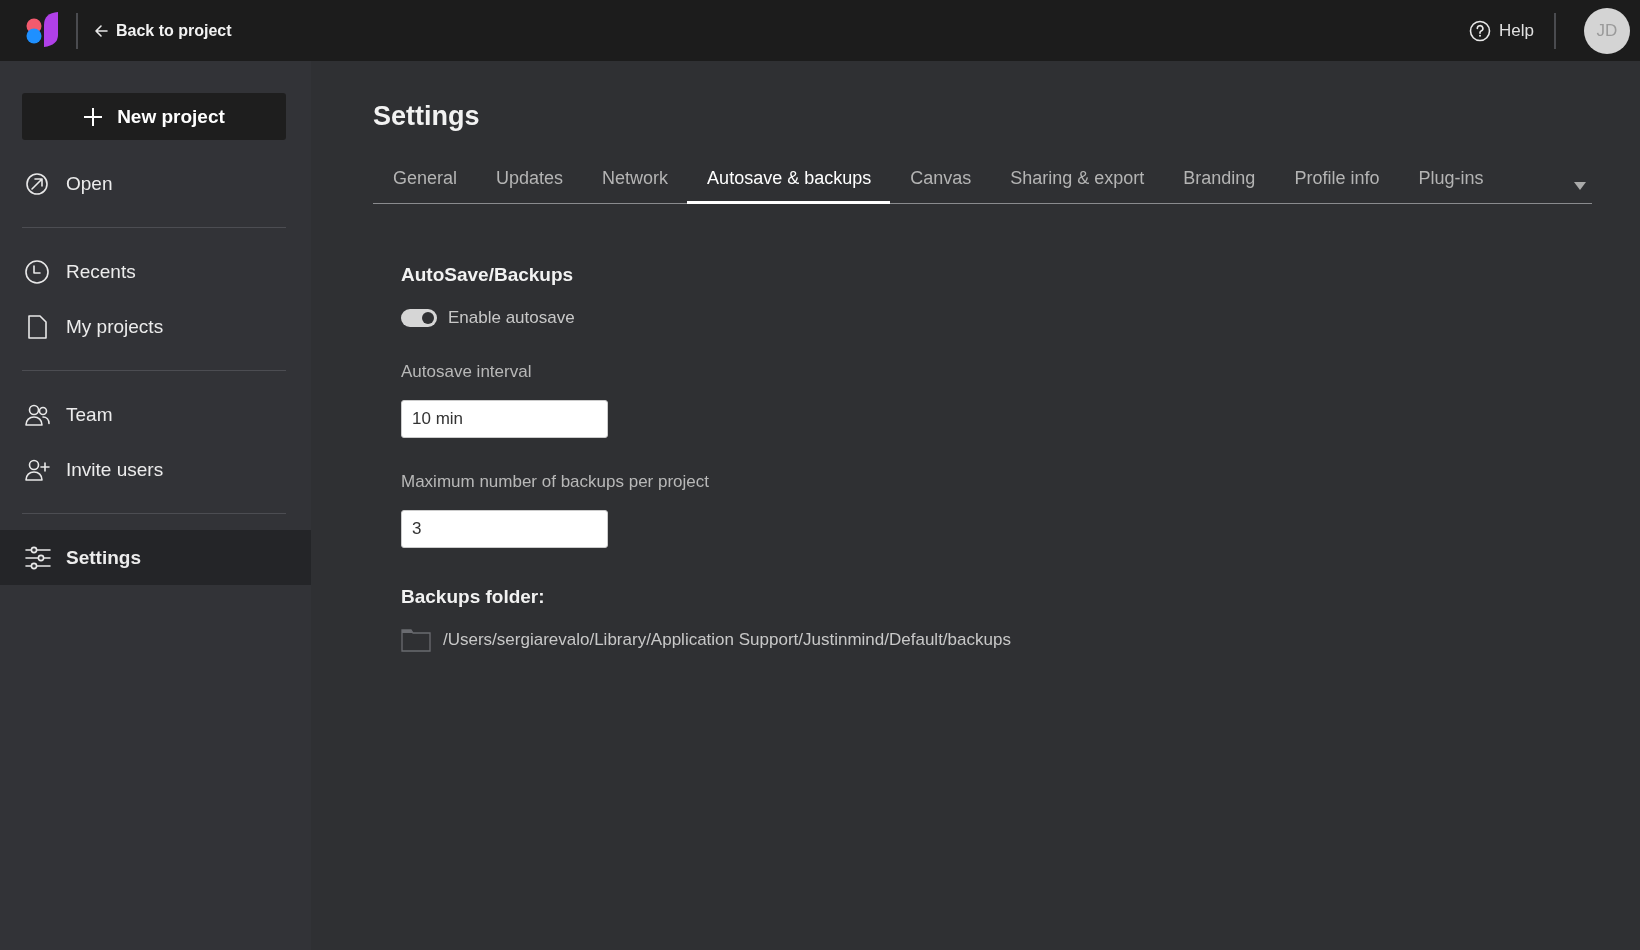 The height and width of the screenshot is (950, 1640). I want to click on sidebar-item: Settings, so click(155, 557).